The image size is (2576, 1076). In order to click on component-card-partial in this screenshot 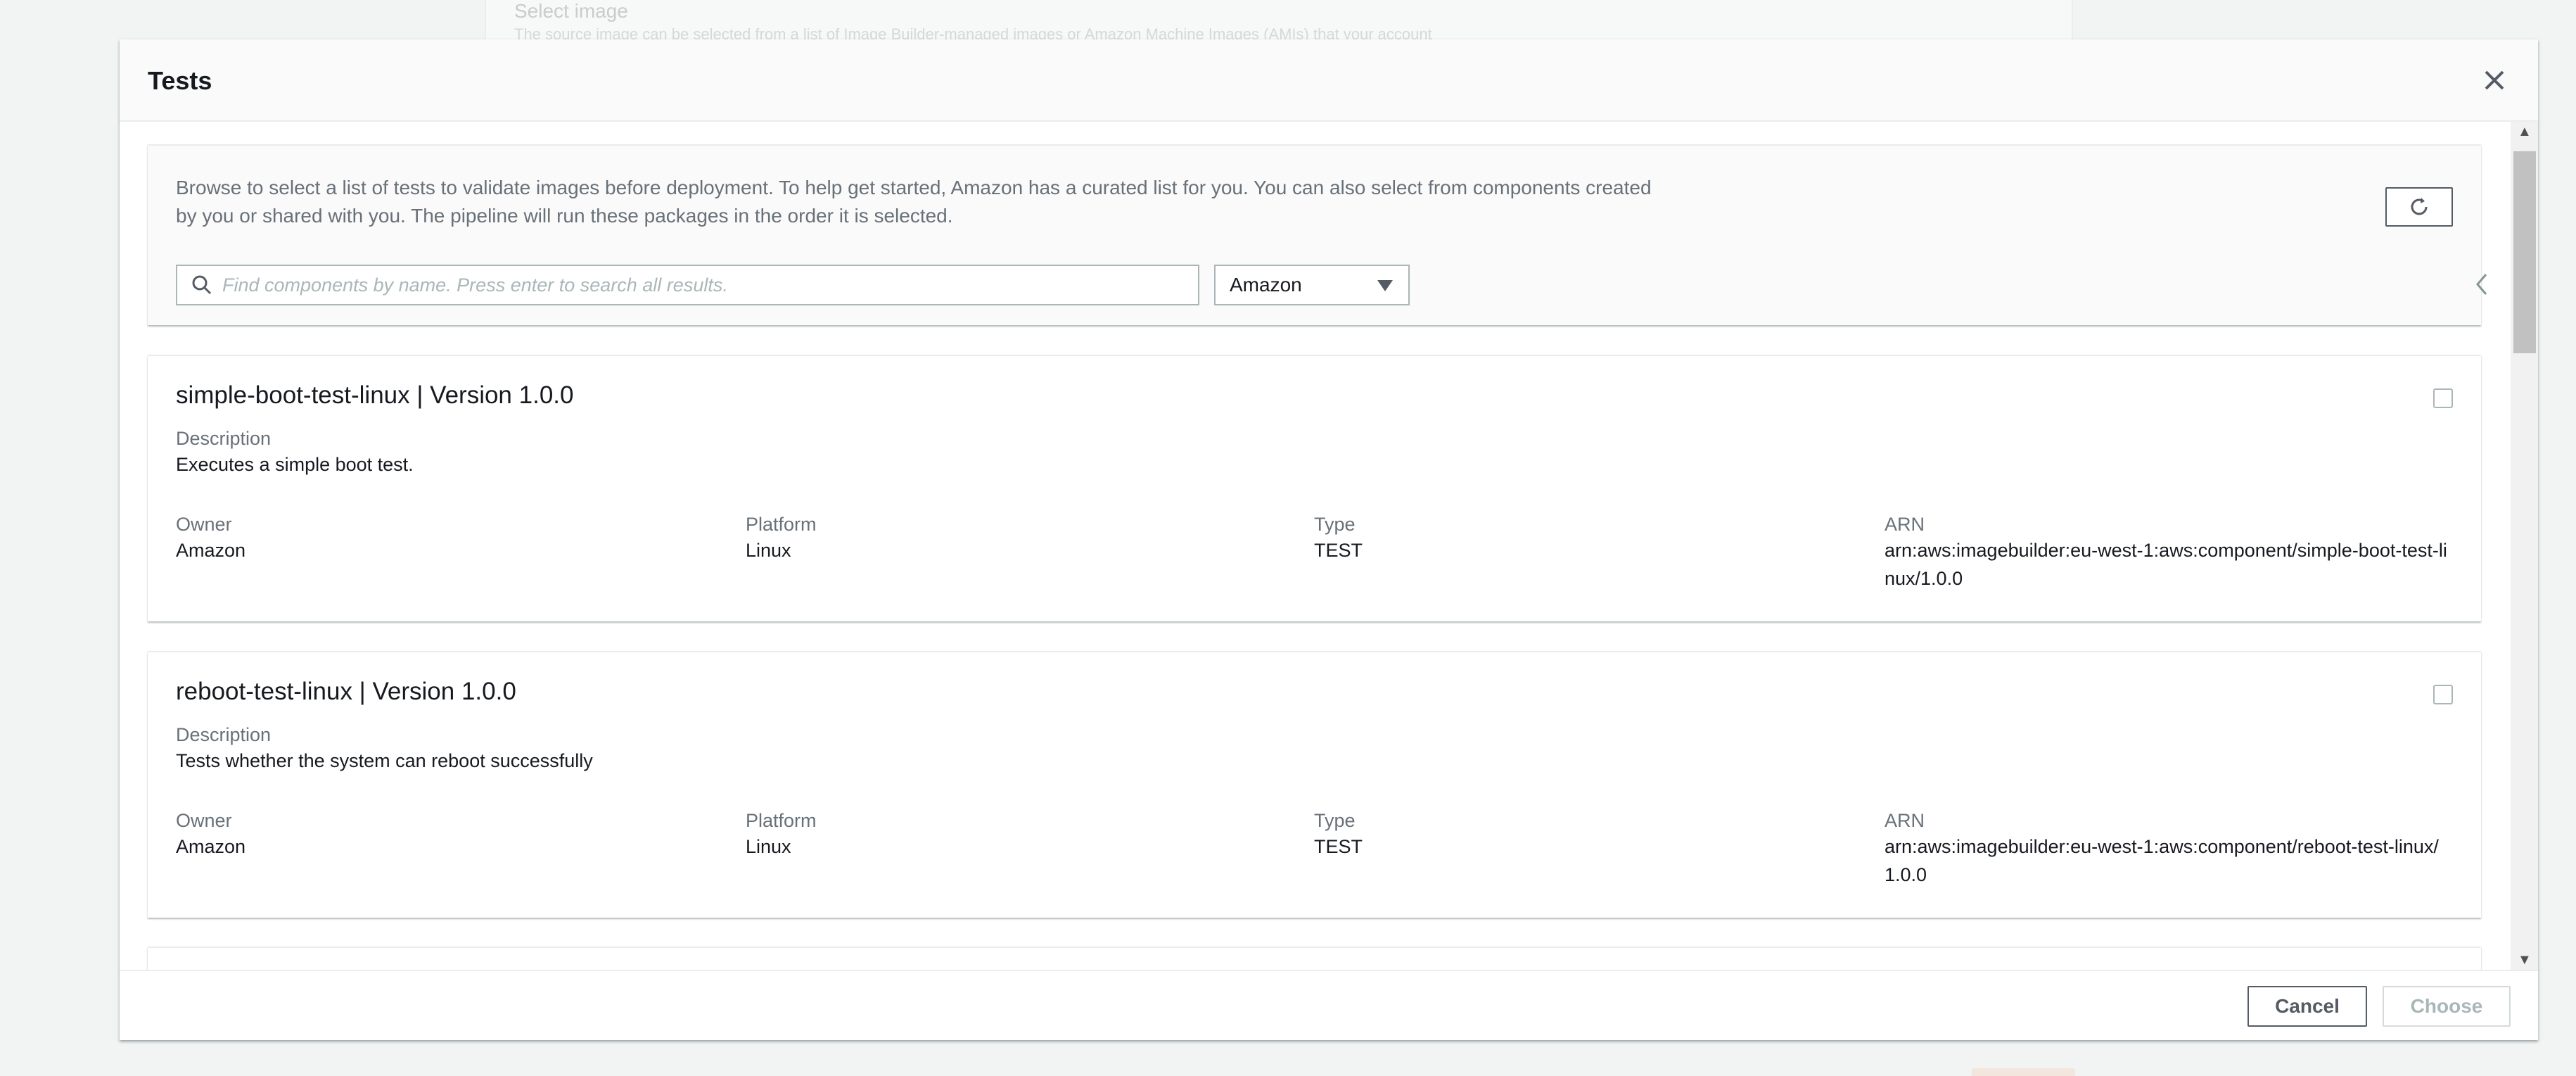, I will do `click(1314, 959)`.